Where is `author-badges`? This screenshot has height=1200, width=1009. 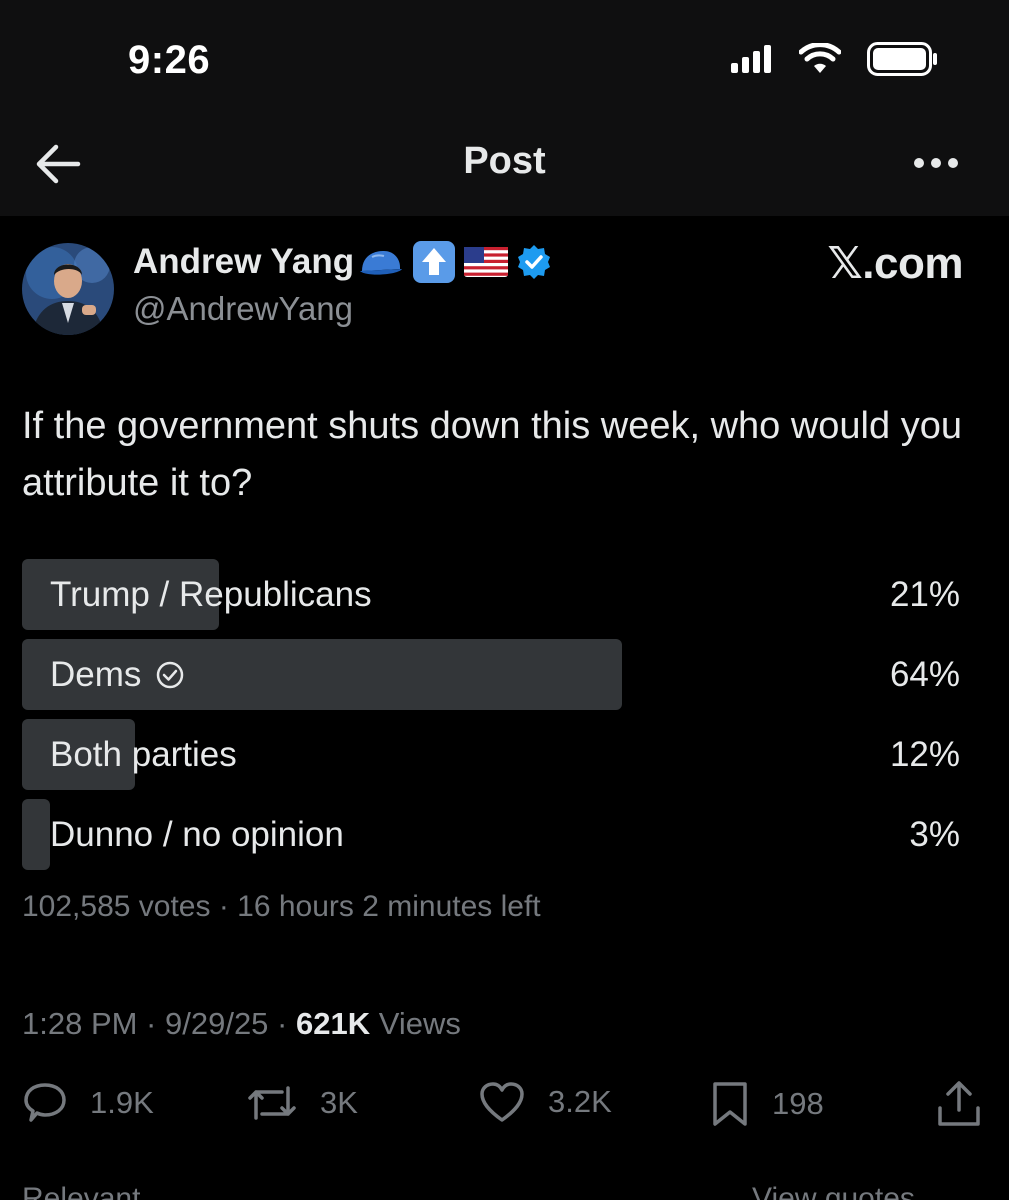
author-badges is located at coordinates (455, 262).